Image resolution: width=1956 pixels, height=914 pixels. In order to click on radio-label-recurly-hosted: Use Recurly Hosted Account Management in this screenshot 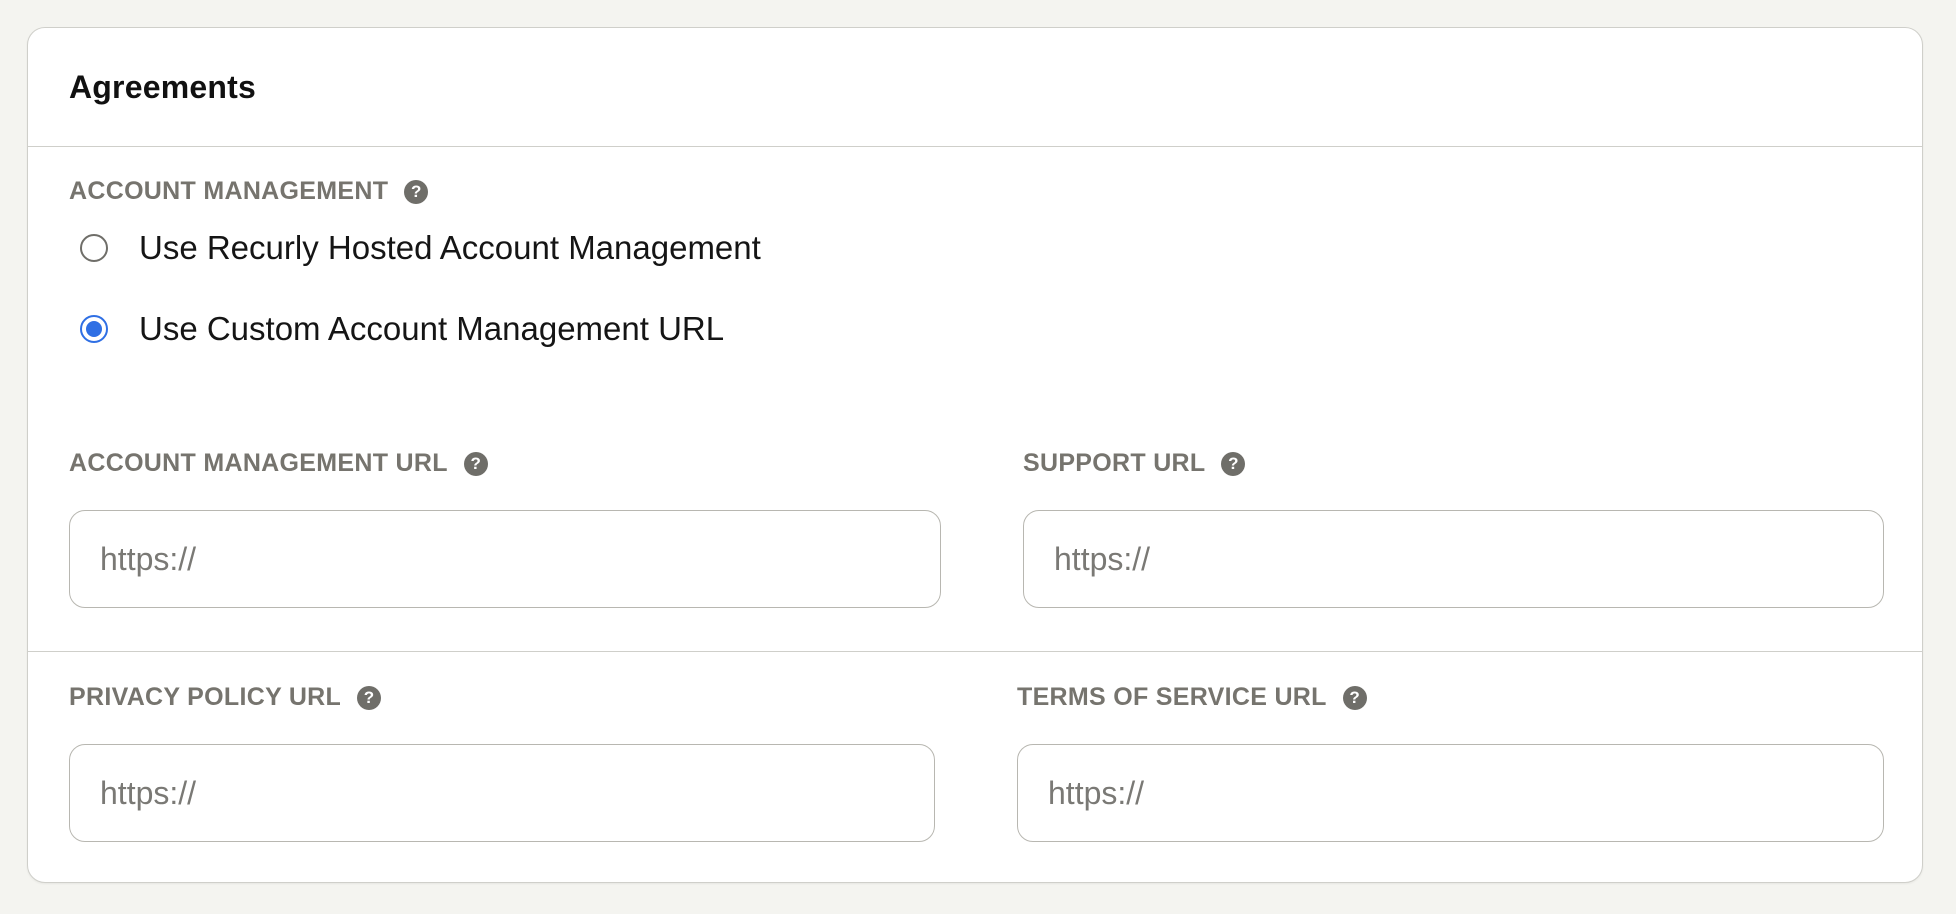, I will do `click(450, 247)`.